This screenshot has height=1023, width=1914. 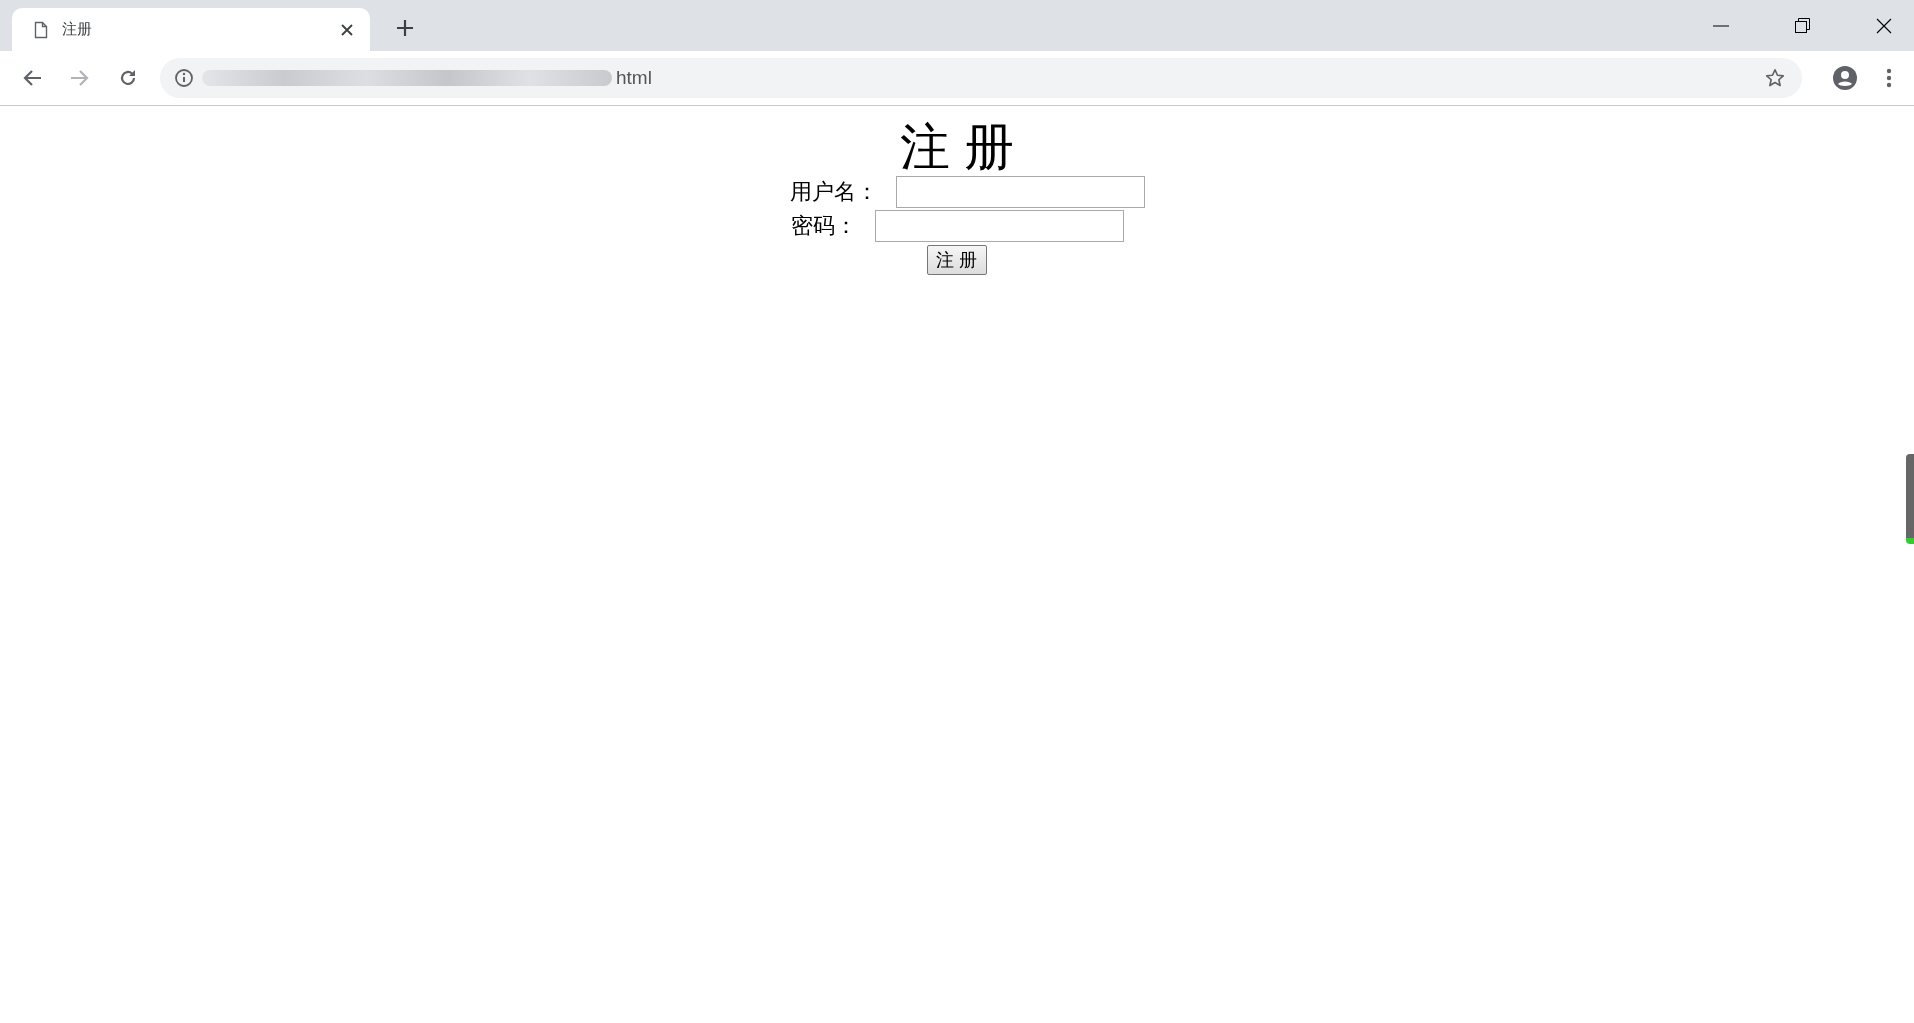 I want to click on address-bar: html, so click(x=981, y=78).